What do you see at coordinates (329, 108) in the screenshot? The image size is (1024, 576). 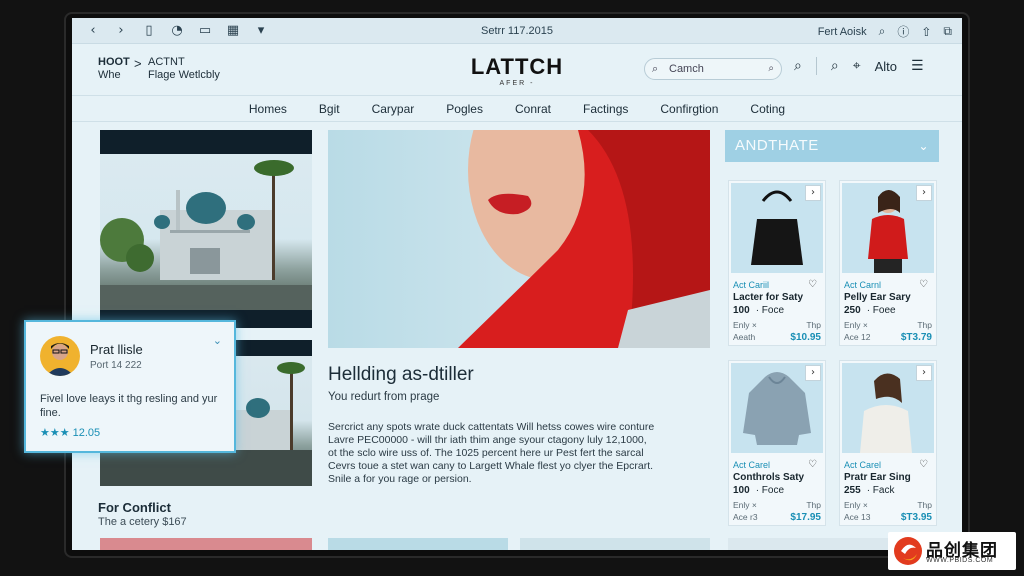 I see `nav-item-bgit: Bgit` at bounding box center [329, 108].